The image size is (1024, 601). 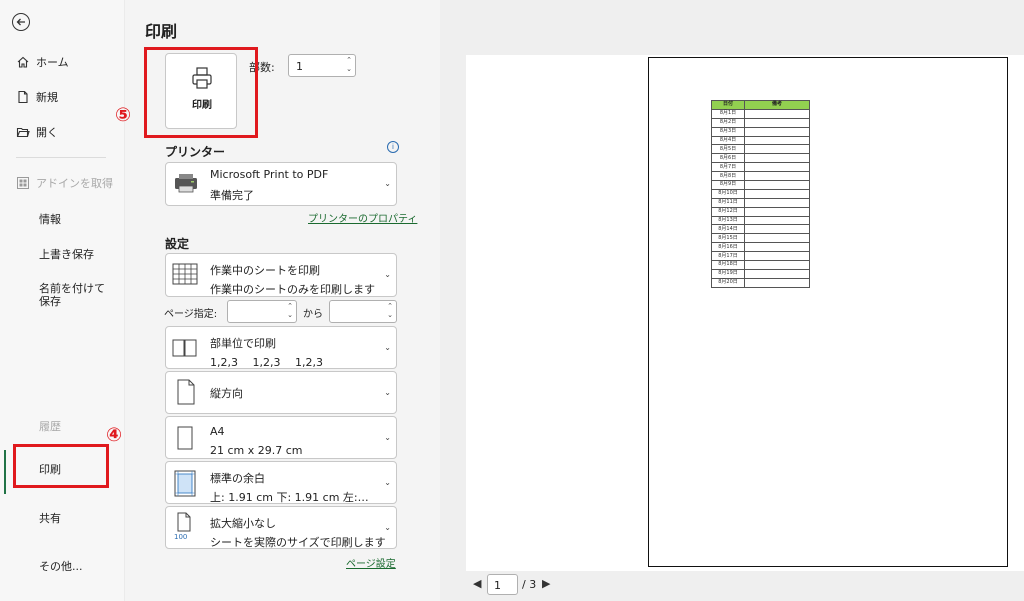 What do you see at coordinates (50, 219) in the screenshot?
I see `nav-item-info: 情報` at bounding box center [50, 219].